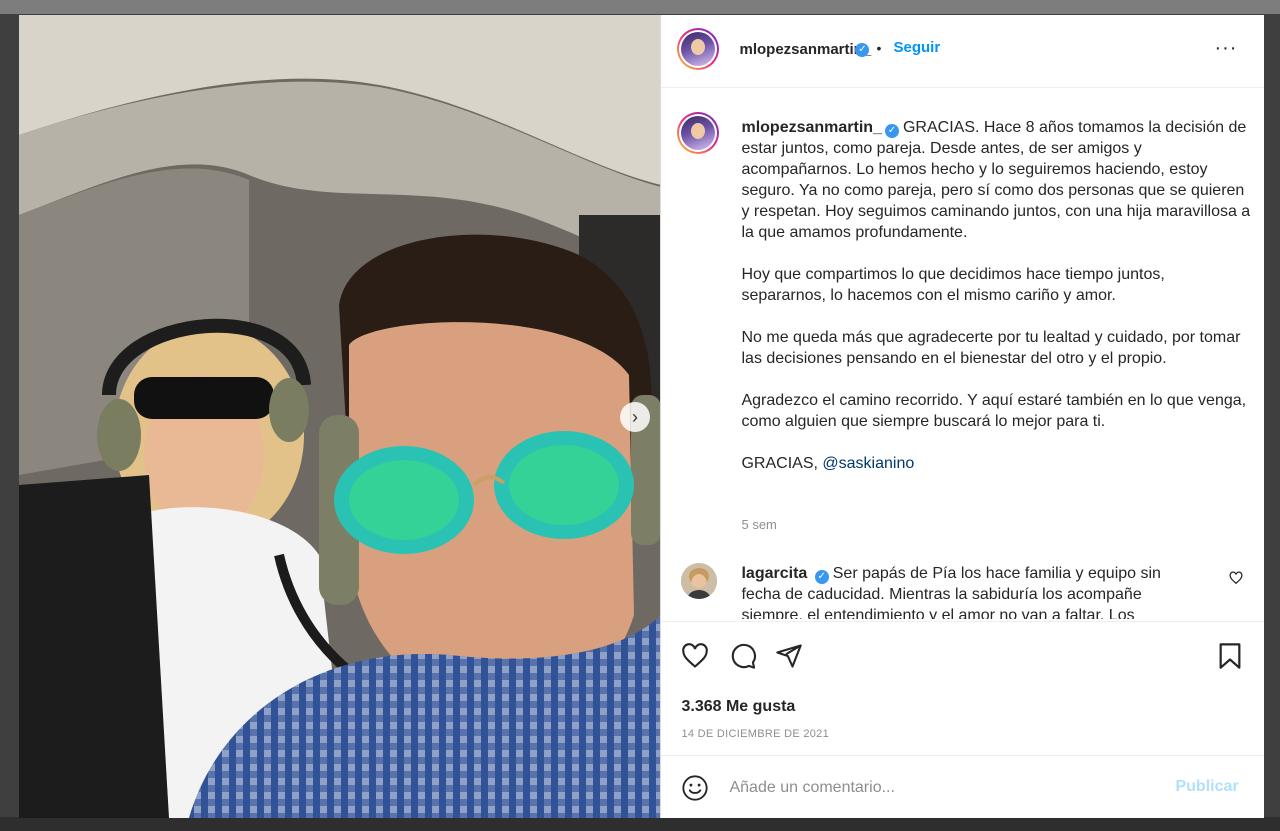 The width and height of the screenshot is (1280, 831). Describe the element at coordinates (774, 573) in the screenshot. I see `commenter-username: lagarcita` at that location.